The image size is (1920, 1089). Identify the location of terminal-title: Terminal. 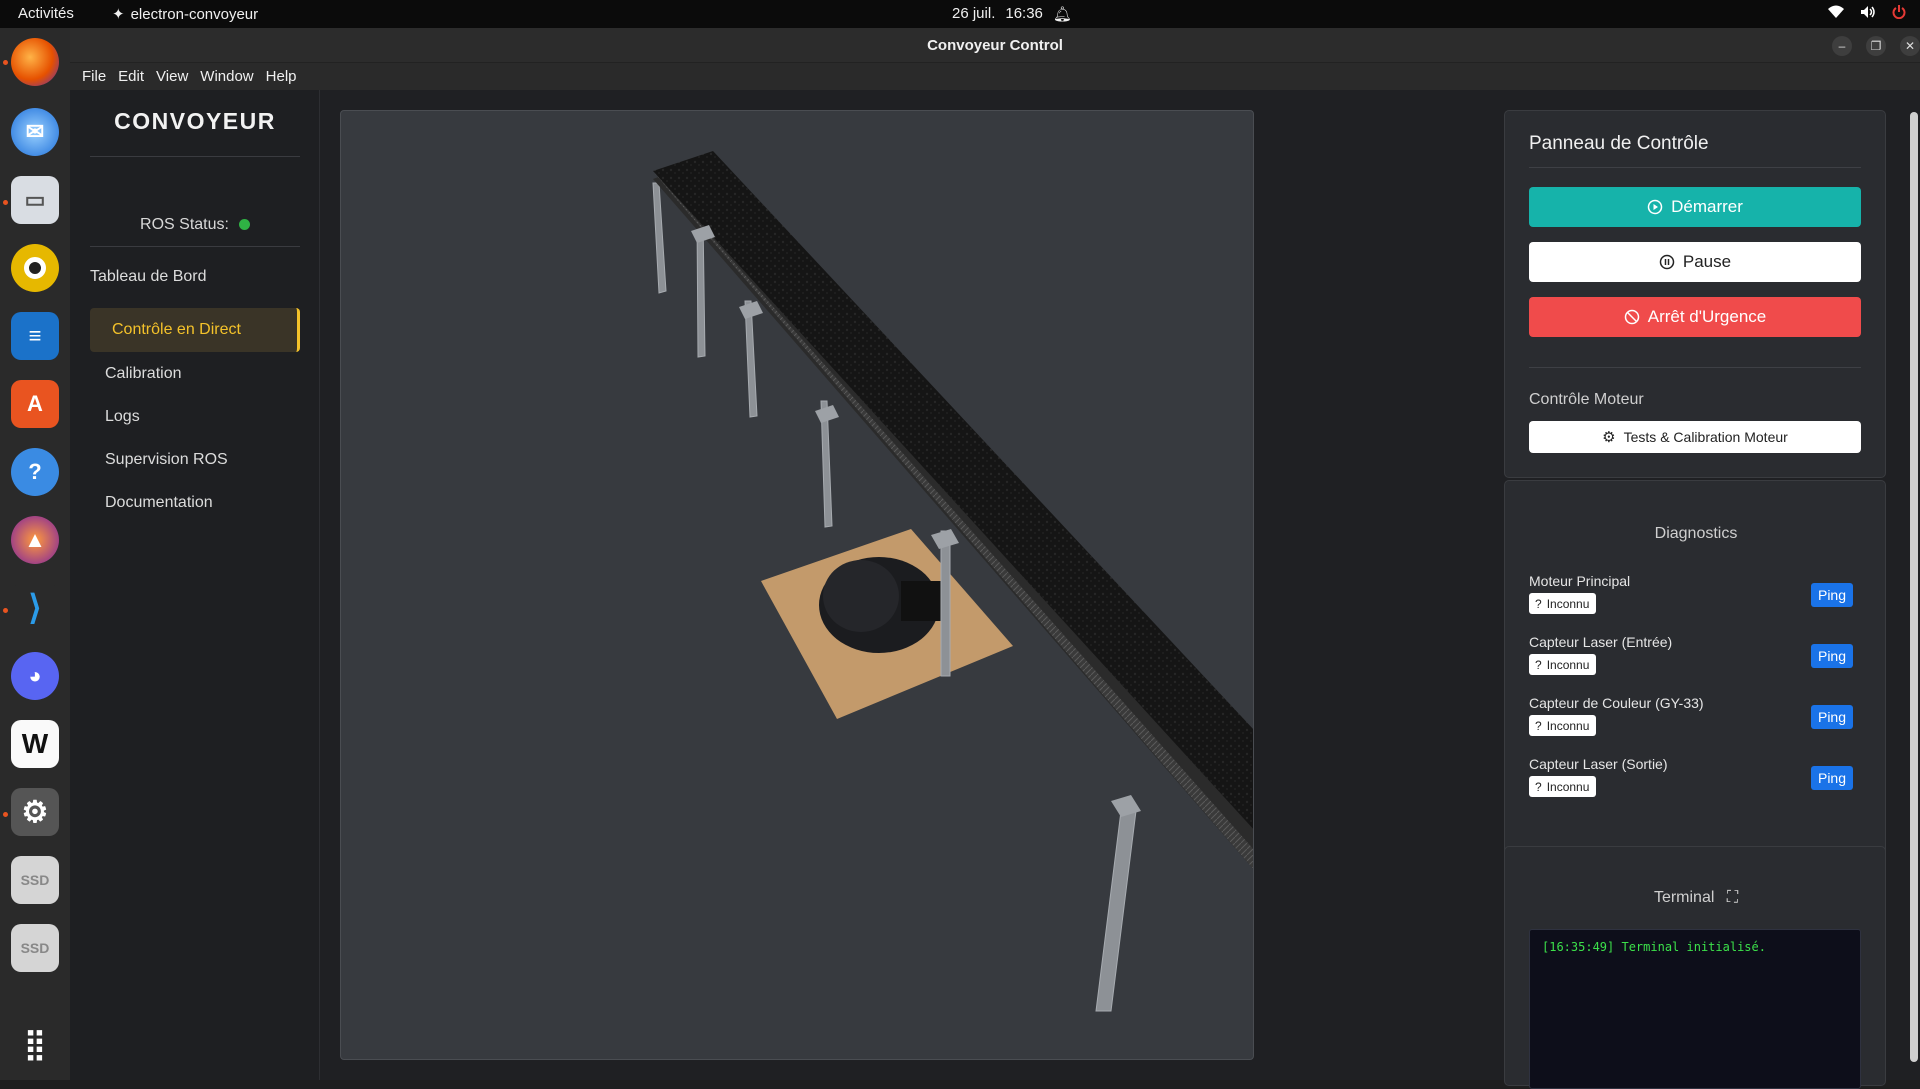
(1684, 897).